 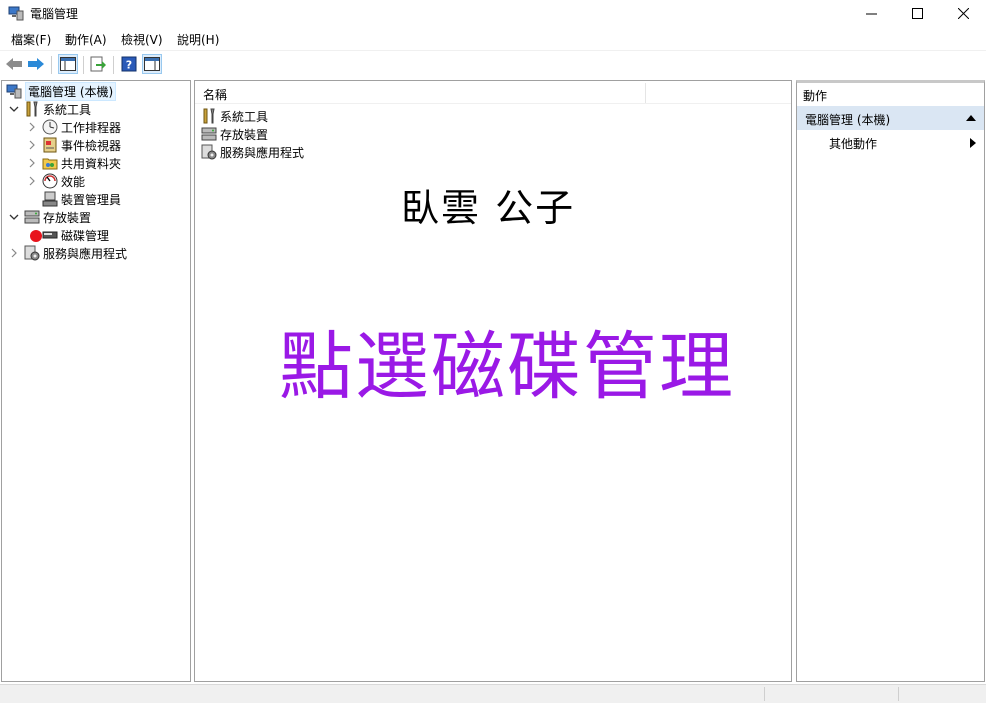 I want to click on actions-section: 電腦管理 (本機), so click(x=890, y=118).